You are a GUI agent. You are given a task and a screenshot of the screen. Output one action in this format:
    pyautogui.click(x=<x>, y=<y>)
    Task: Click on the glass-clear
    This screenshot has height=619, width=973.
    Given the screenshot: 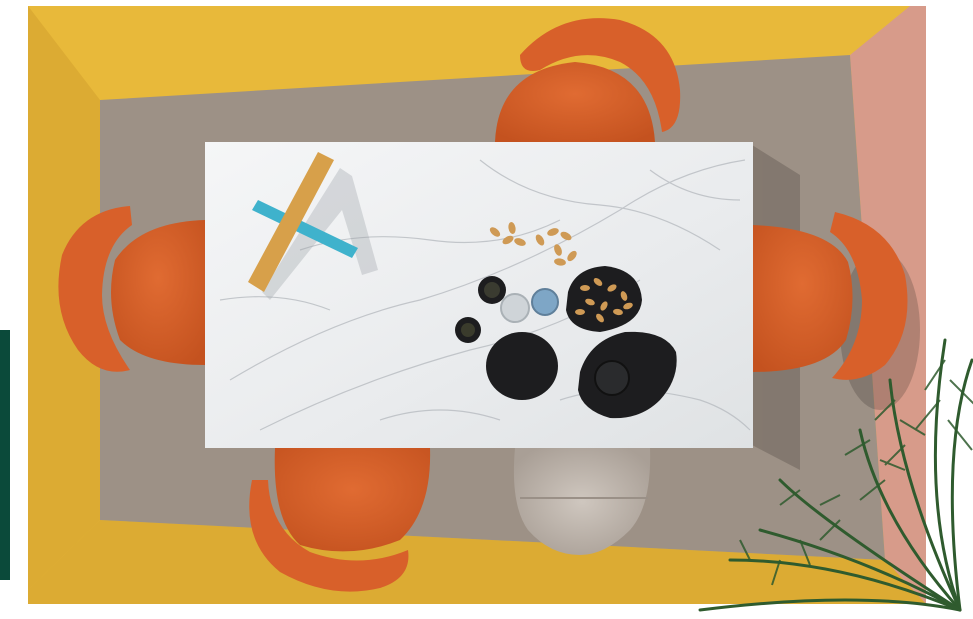 What is the action you would take?
    pyautogui.click(x=515, y=308)
    